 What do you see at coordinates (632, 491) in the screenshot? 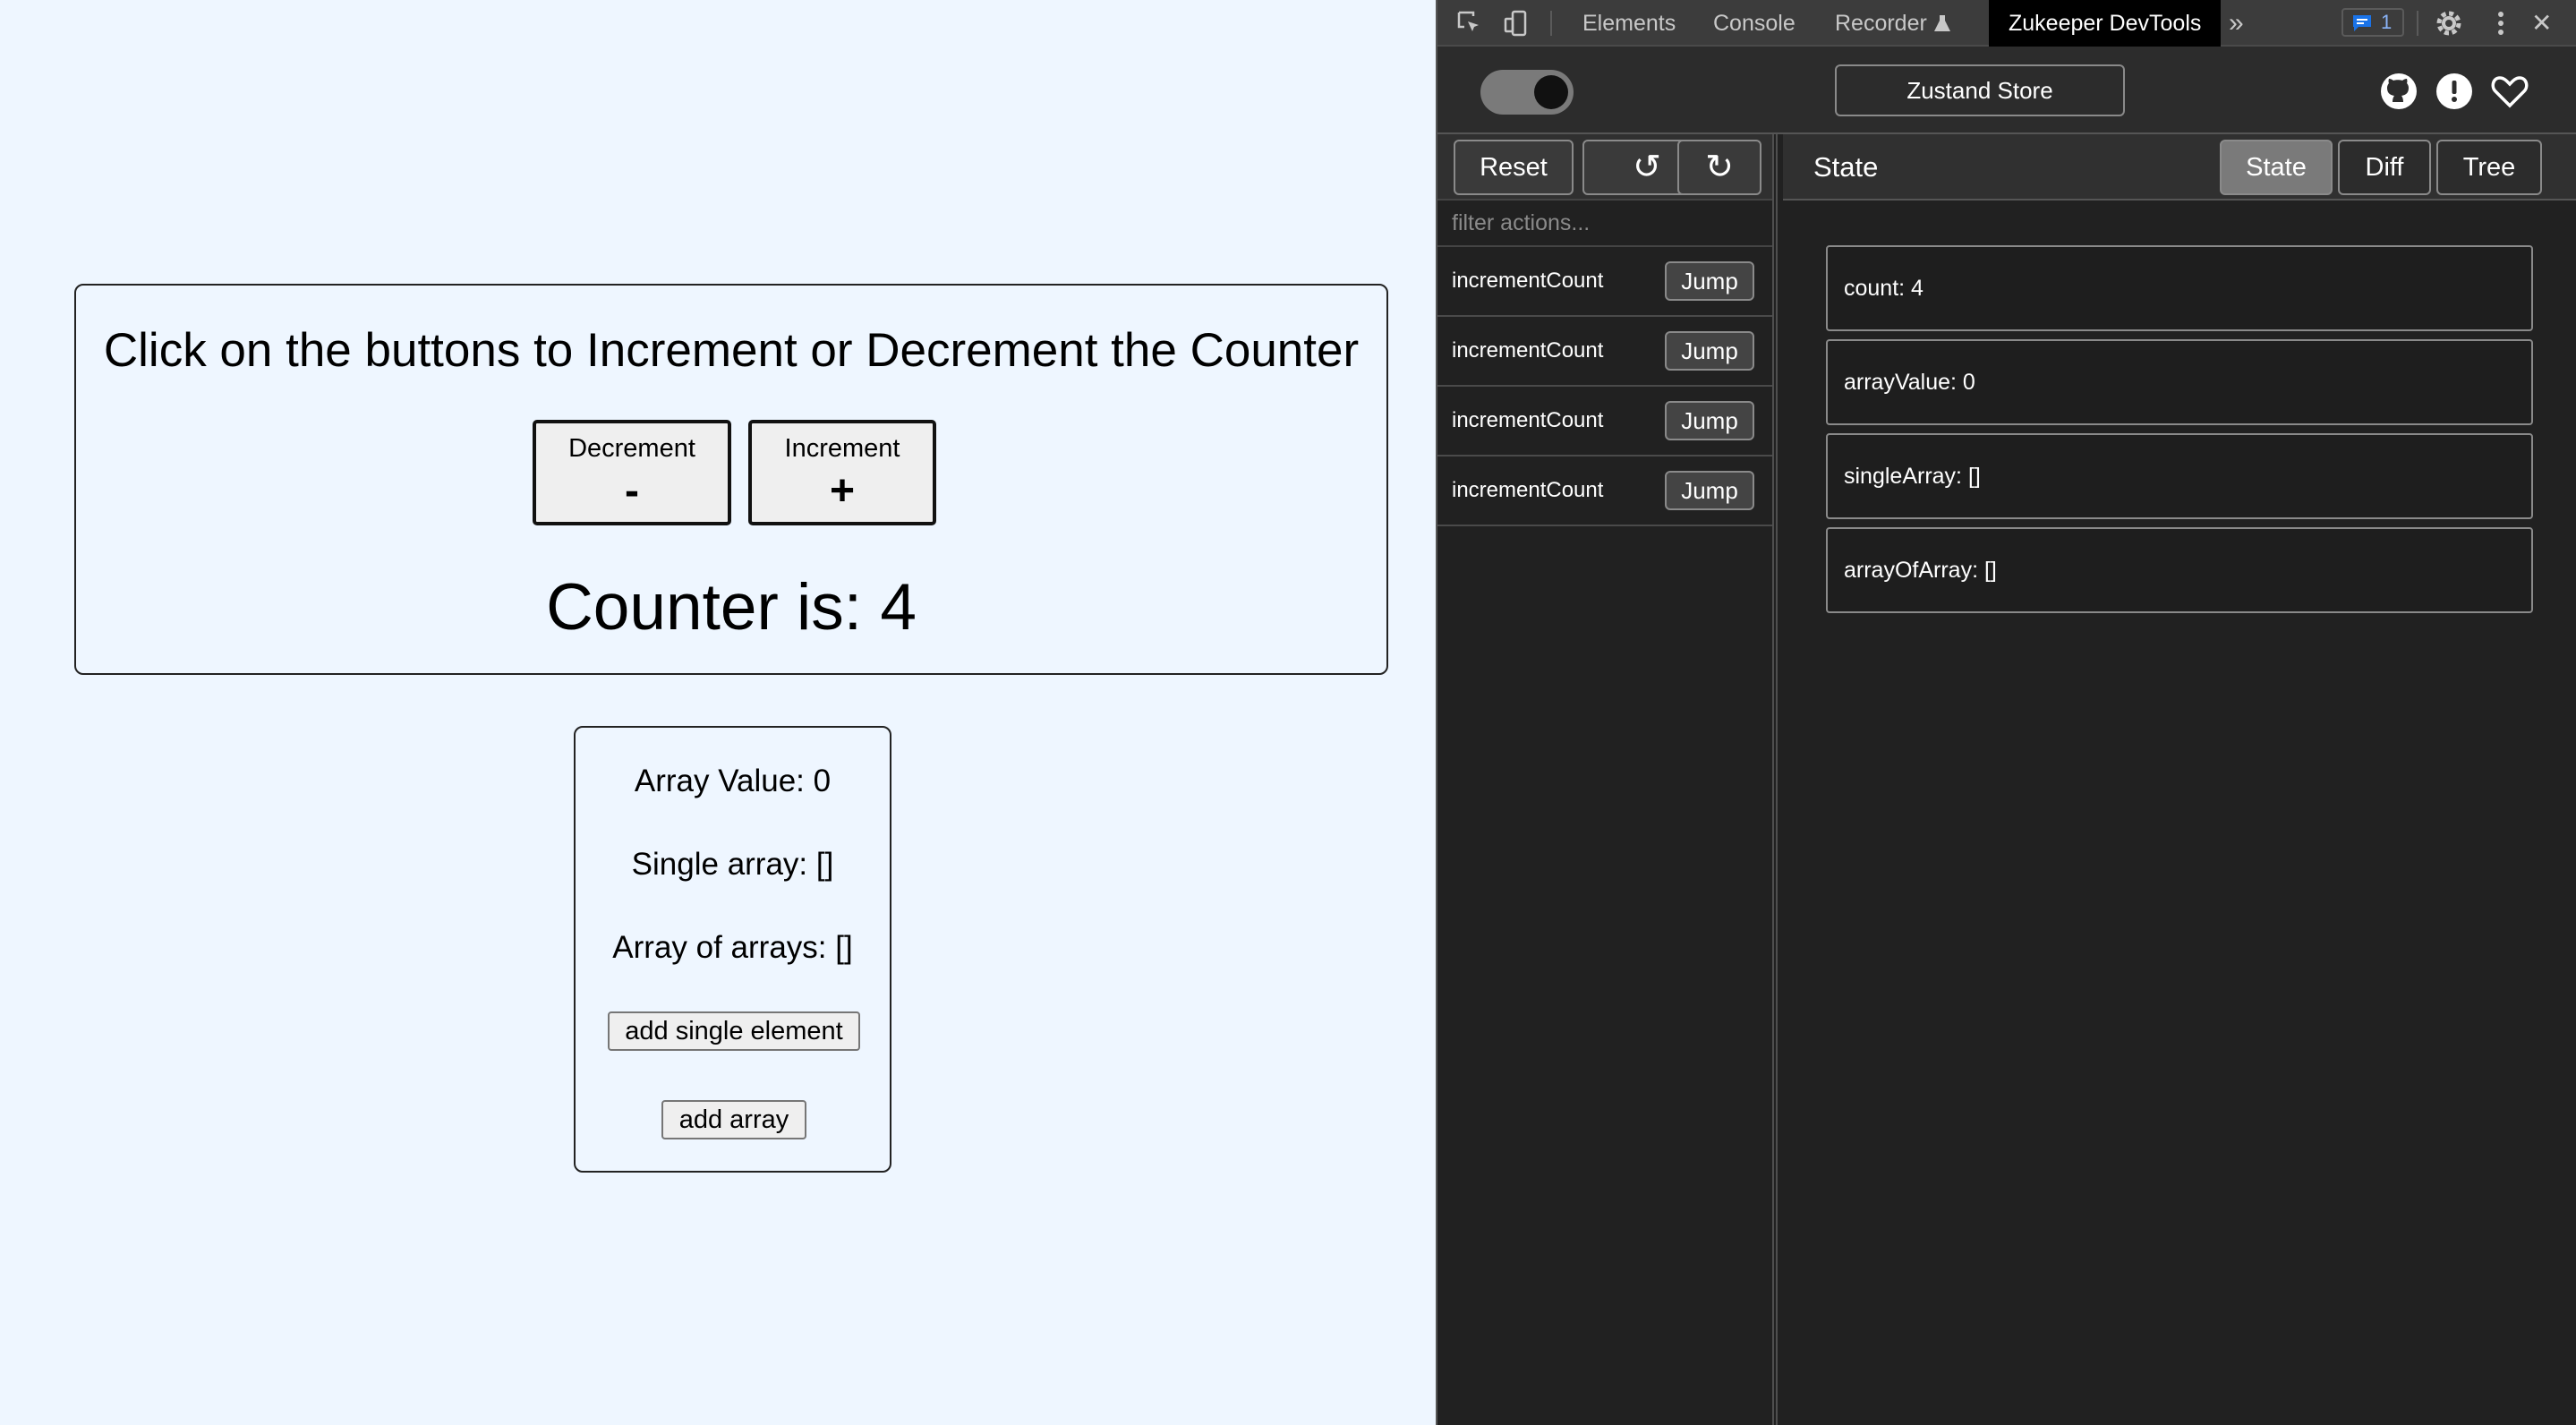
I see `minus-icon: -` at bounding box center [632, 491].